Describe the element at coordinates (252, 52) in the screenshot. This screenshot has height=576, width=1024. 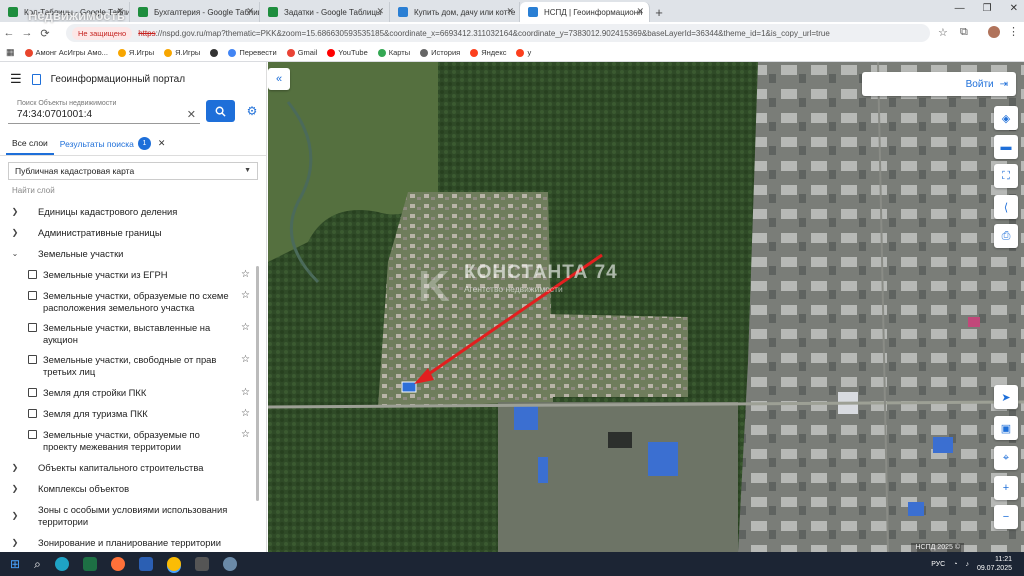
I see `bookmark-item: Перевести` at that location.